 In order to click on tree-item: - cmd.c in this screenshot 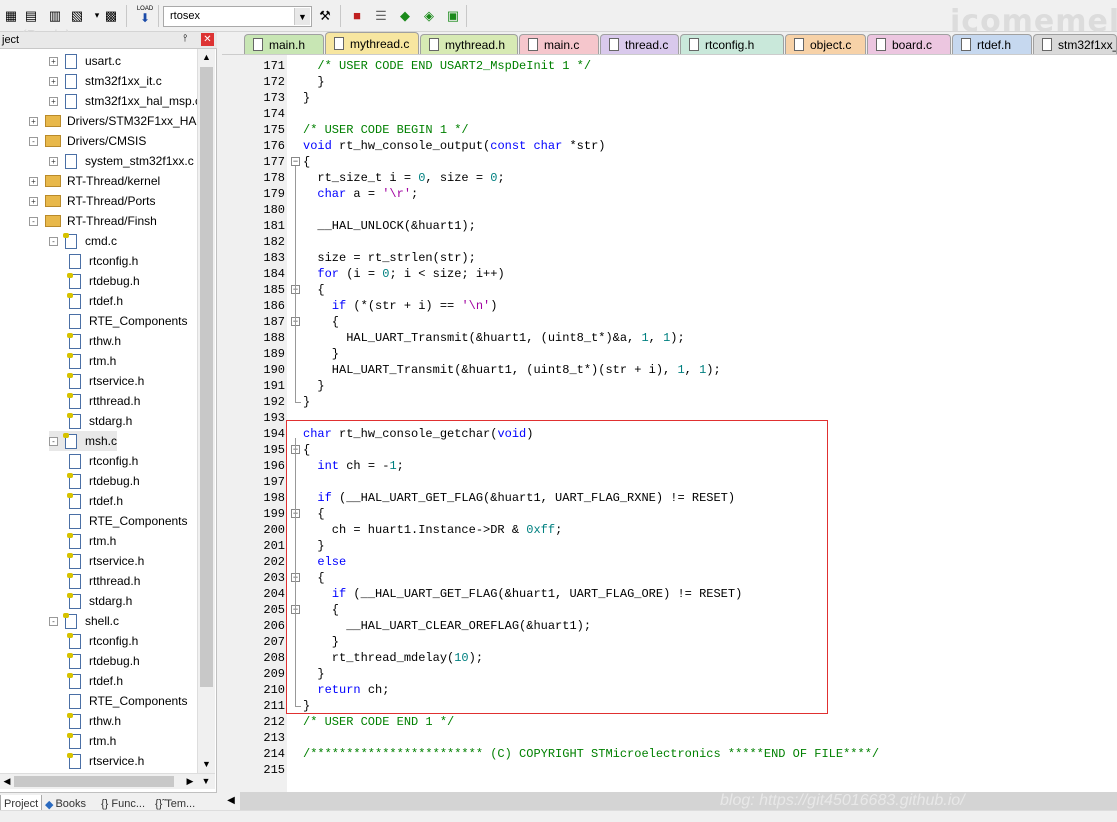, I will do `click(83, 241)`.